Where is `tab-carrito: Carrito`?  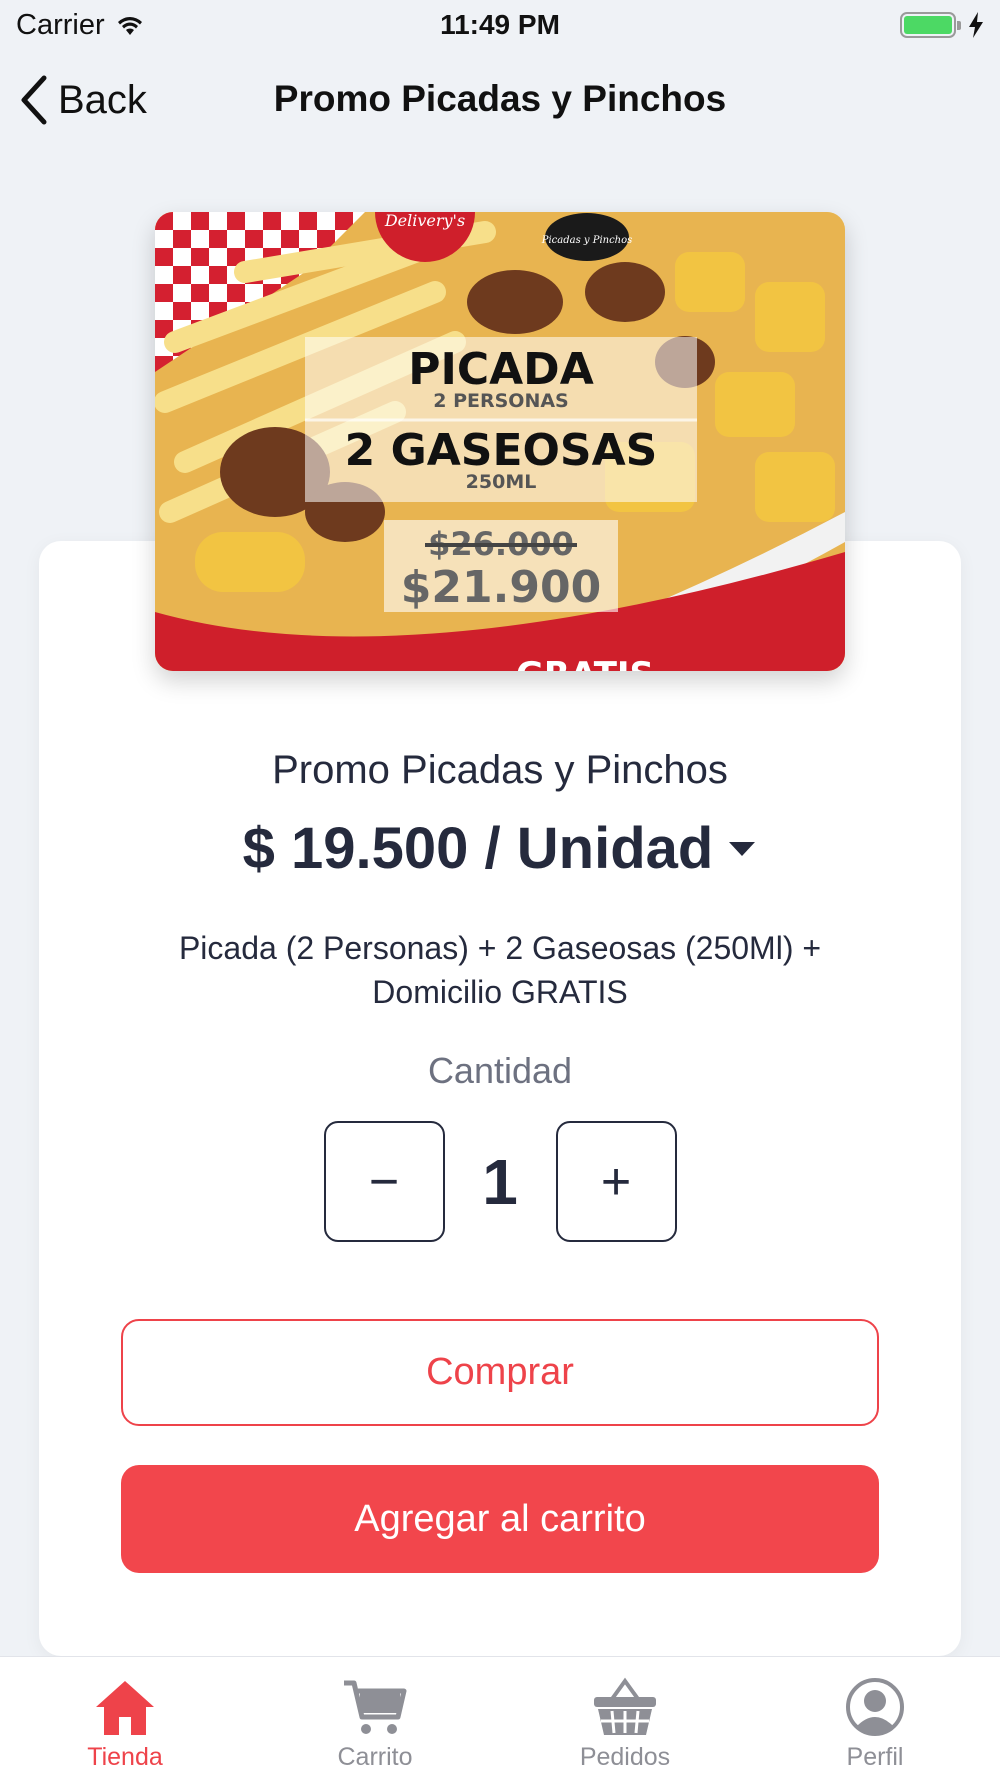 tab-carrito: Carrito is located at coordinates (375, 1717).